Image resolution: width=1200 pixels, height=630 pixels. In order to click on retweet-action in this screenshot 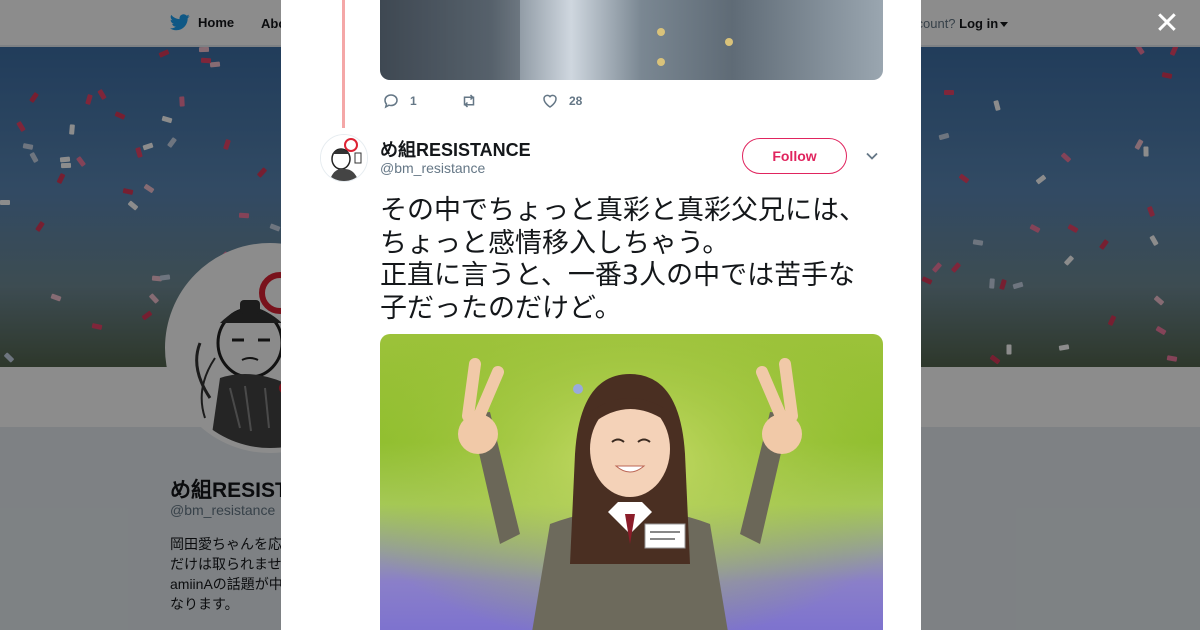, I will do `click(500, 101)`.